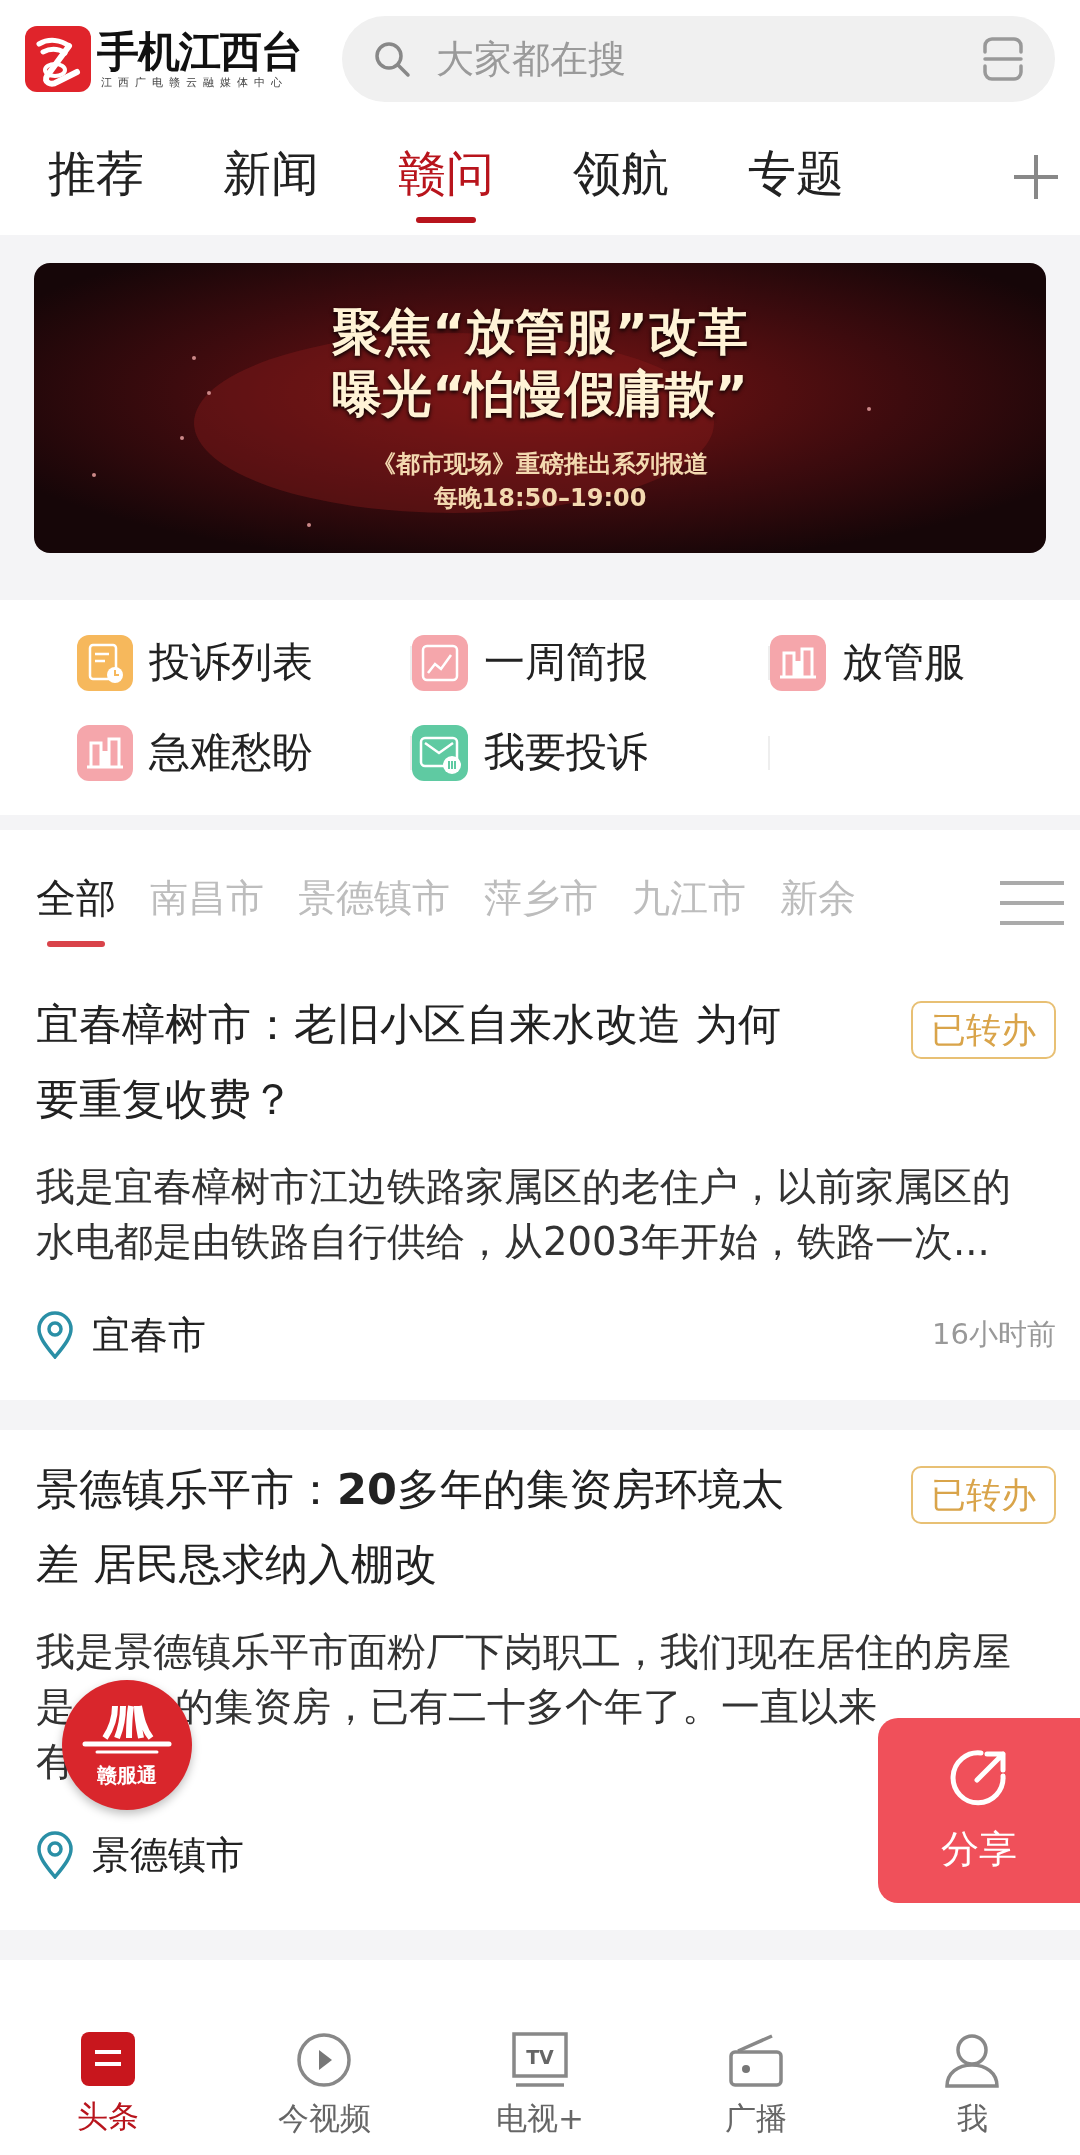 This screenshot has width=1080, height=2155. What do you see at coordinates (421, 1062) in the screenshot?
I see `article-title: 宜春樟树市：老旧小区自来水改造 为何要重复收费？` at bounding box center [421, 1062].